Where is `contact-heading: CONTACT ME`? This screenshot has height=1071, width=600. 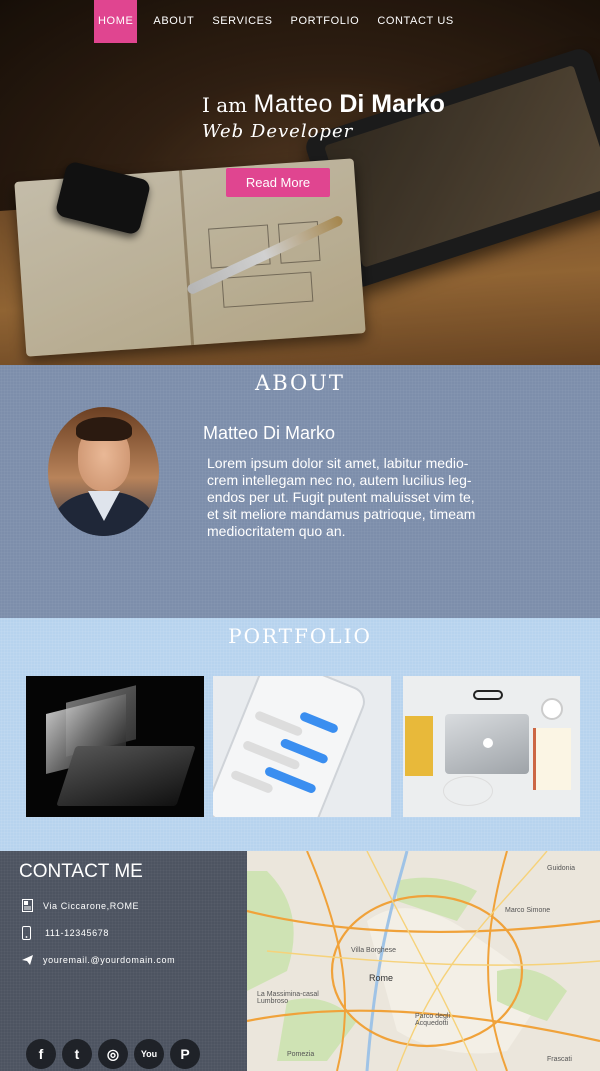 contact-heading: CONTACT ME is located at coordinates (81, 871).